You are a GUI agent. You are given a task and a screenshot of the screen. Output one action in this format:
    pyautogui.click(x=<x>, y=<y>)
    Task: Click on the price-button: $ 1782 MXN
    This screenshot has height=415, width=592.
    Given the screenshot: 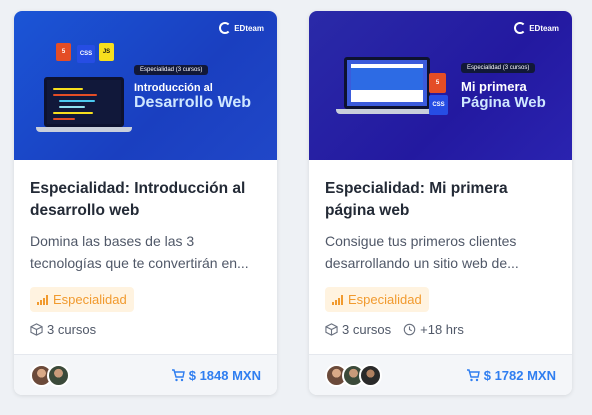 What is the action you would take?
    pyautogui.click(x=511, y=375)
    